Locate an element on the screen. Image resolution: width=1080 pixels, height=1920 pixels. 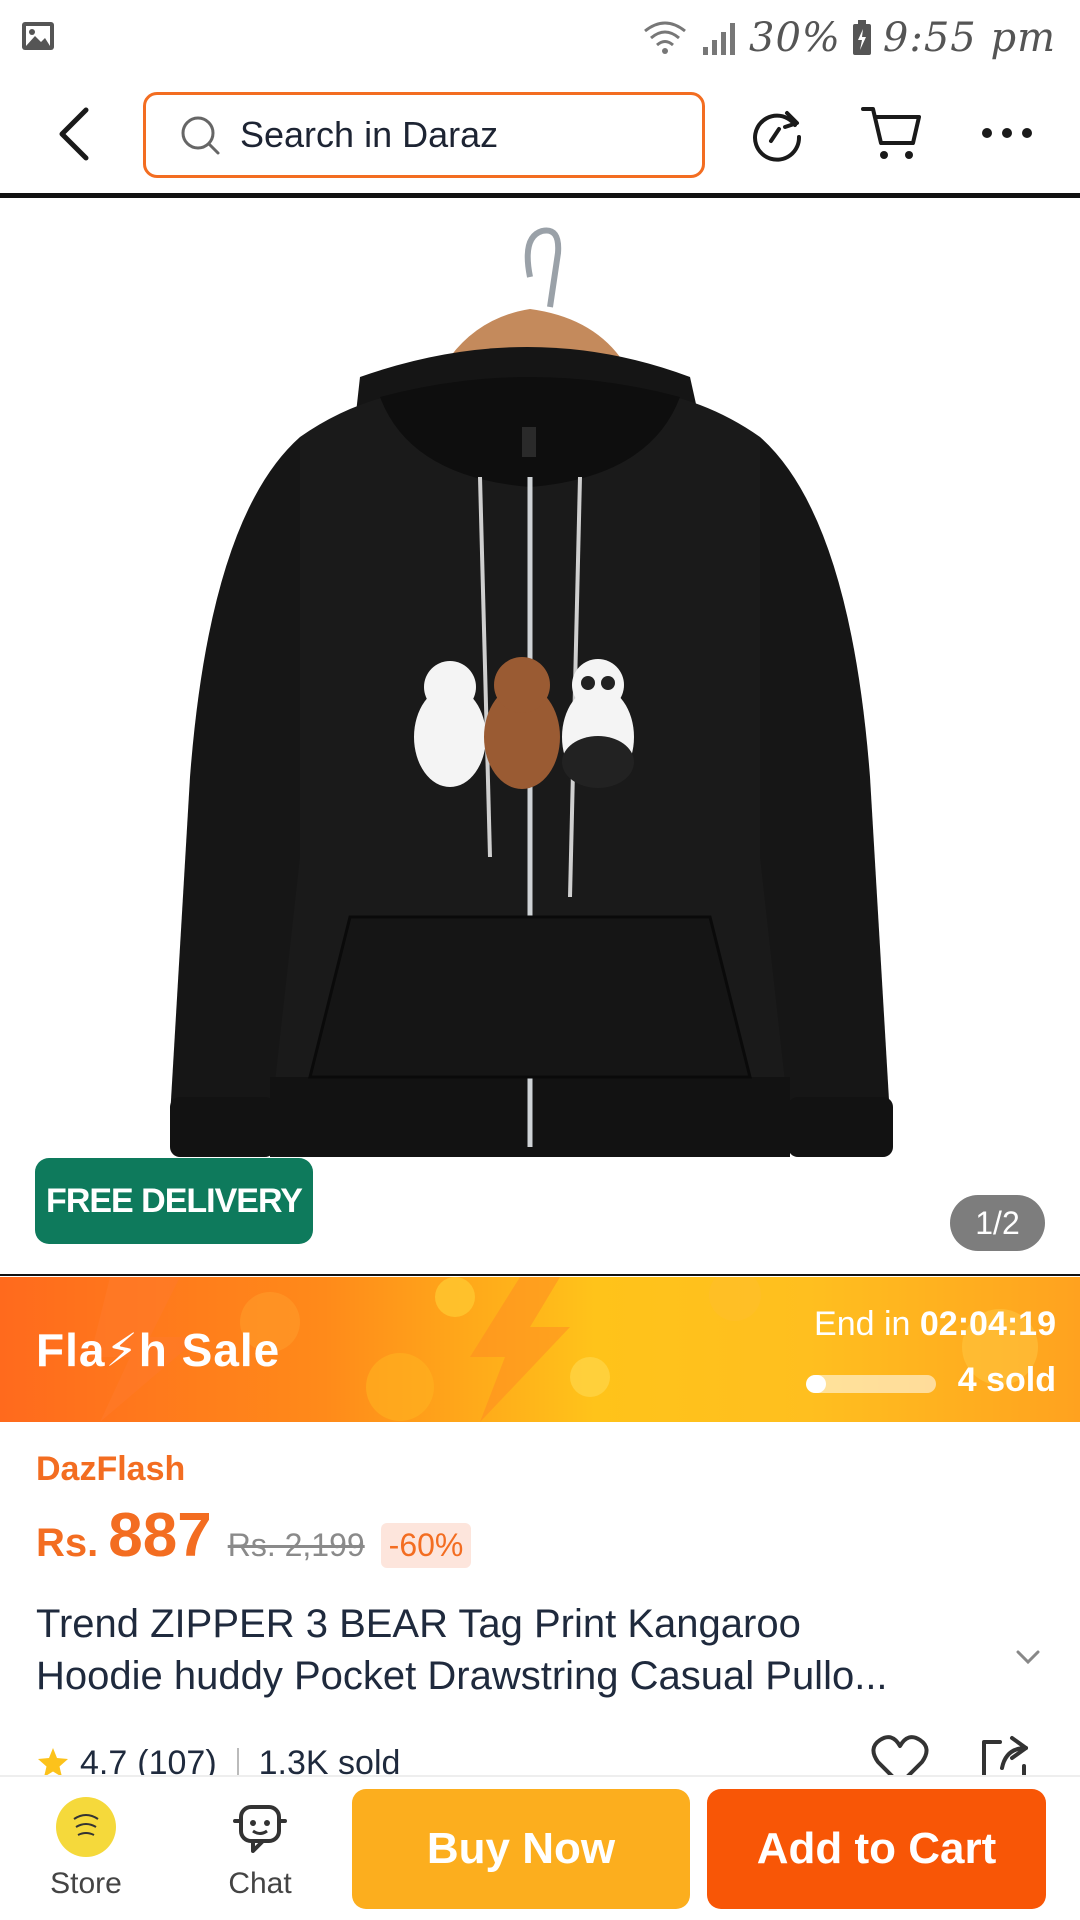
battery-percent: 30% is located at coordinates (795, 38).